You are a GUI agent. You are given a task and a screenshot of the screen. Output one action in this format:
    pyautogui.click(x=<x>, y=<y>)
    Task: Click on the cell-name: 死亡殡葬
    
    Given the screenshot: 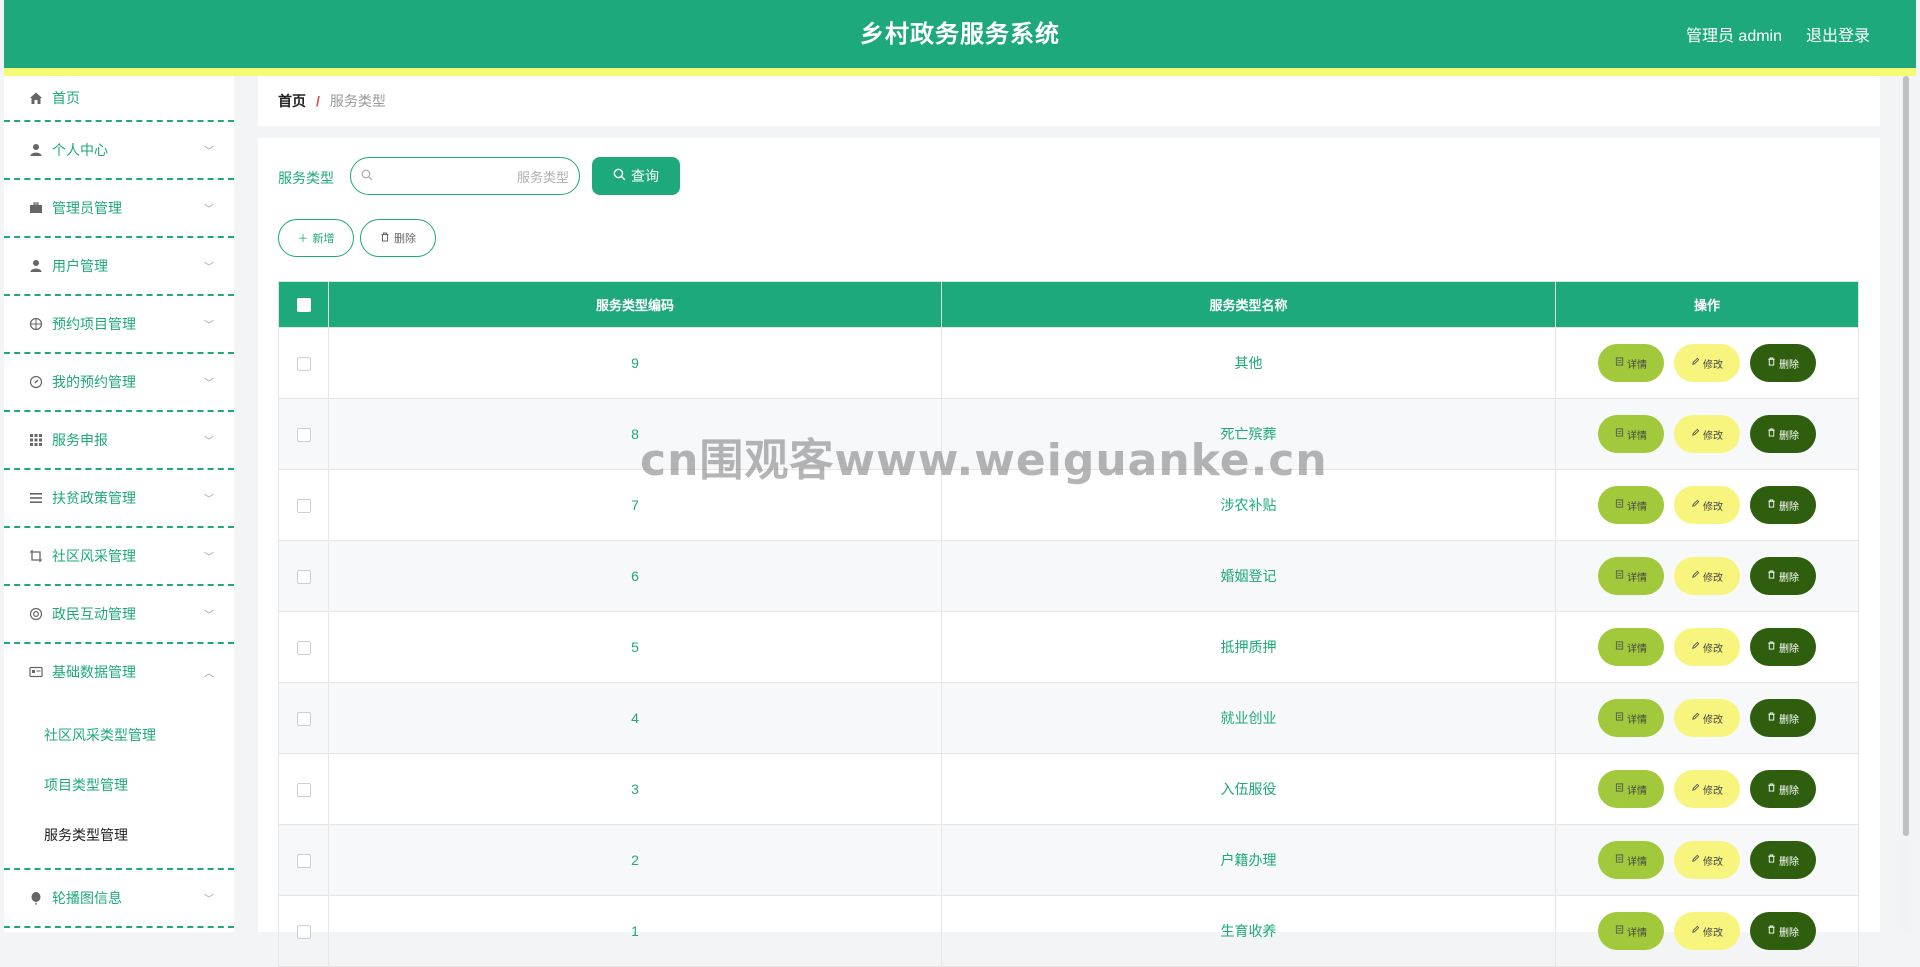 What is the action you would take?
    pyautogui.click(x=1248, y=434)
    